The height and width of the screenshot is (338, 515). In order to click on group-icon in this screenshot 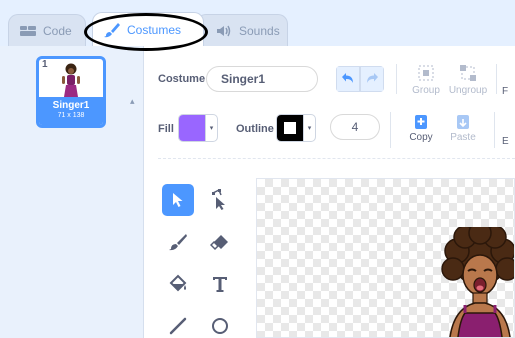, I will do `click(426, 73)`.